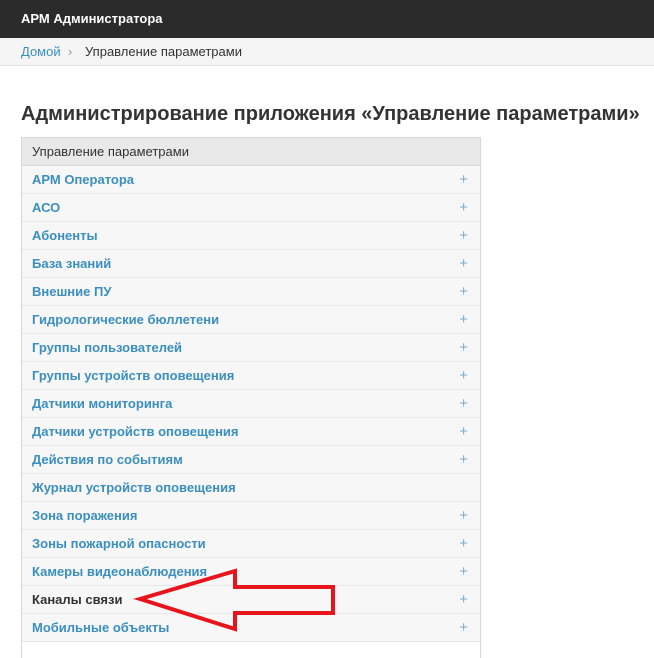  I want to click on model-row: Каналы связи +, so click(251, 600).